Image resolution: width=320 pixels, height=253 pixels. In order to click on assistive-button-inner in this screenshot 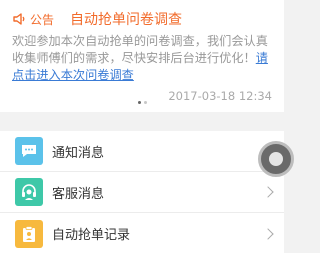, I will do `click(276, 159)`.